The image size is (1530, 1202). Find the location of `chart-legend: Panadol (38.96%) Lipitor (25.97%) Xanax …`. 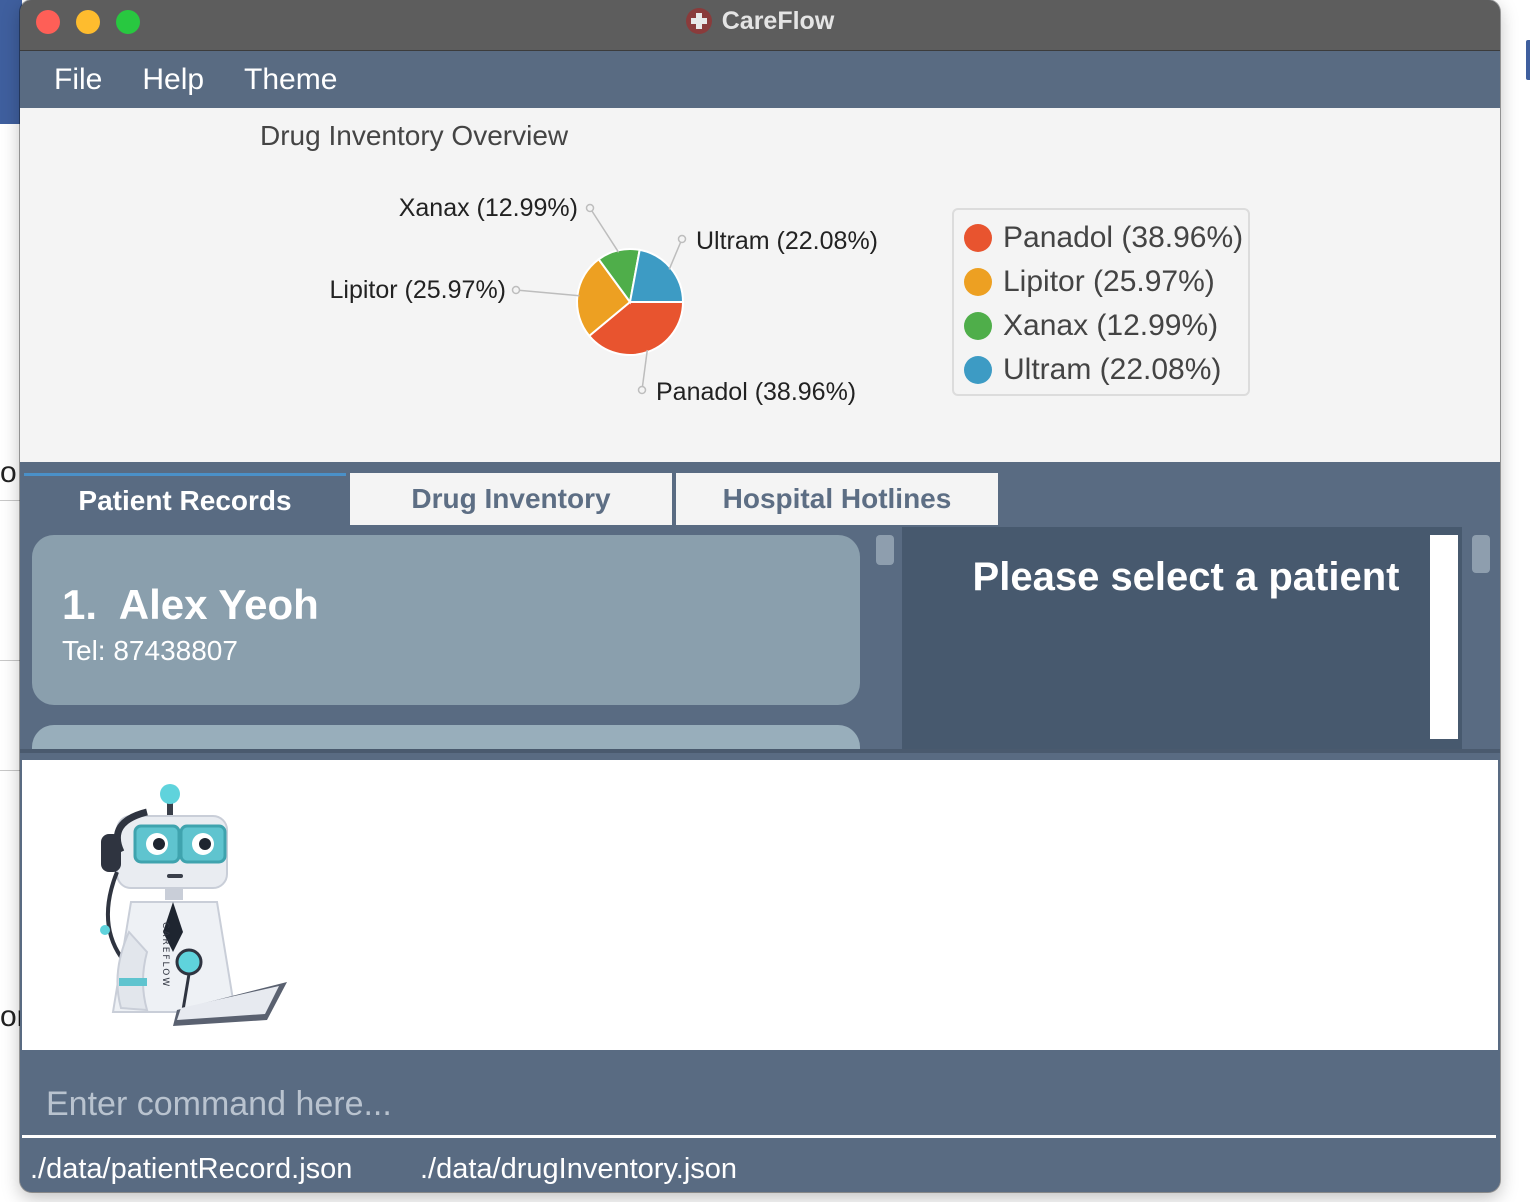

chart-legend: Panadol (38.96%) Lipitor (25.97%) Xanax … is located at coordinates (1101, 302).